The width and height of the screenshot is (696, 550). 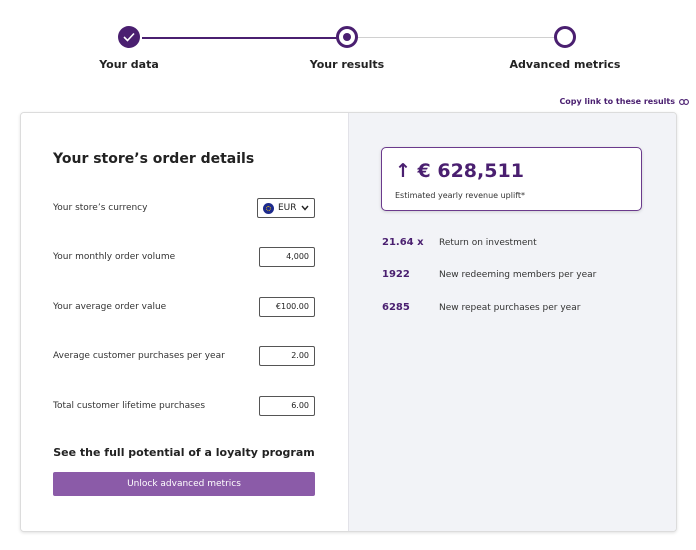 What do you see at coordinates (459, 171) in the screenshot?
I see `revenue-uplift-value: ↑ € 628,511` at bounding box center [459, 171].